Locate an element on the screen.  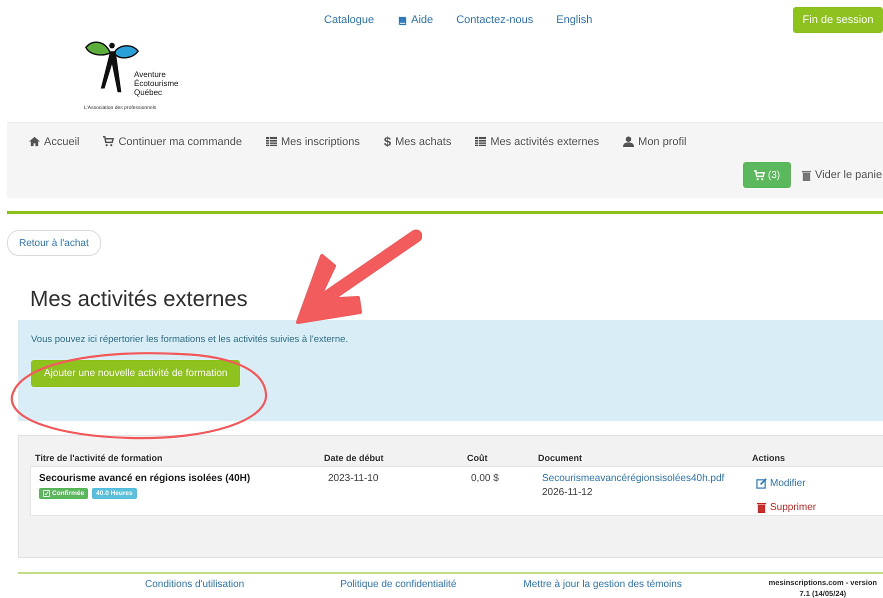
info-text: Vous pouvez ici répertorier les formations et les activités suivies à l'externe. is located at coordinates (190, 339).